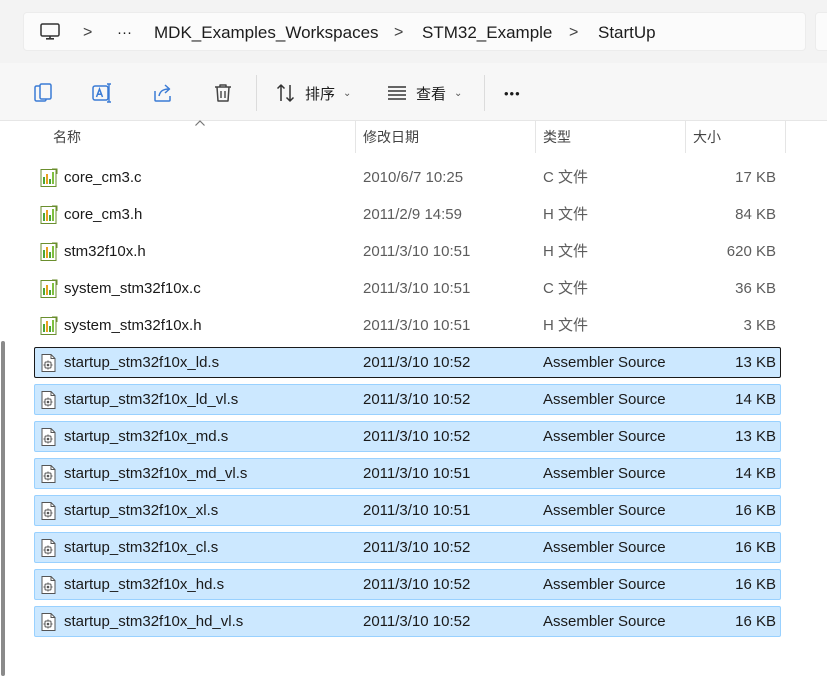 This screenshot has height=677, width=827. Describe the element at coordinates (487, 32) in the screenshot. I see `breadcrumb-stm32-example: STM32_Example` at that location.